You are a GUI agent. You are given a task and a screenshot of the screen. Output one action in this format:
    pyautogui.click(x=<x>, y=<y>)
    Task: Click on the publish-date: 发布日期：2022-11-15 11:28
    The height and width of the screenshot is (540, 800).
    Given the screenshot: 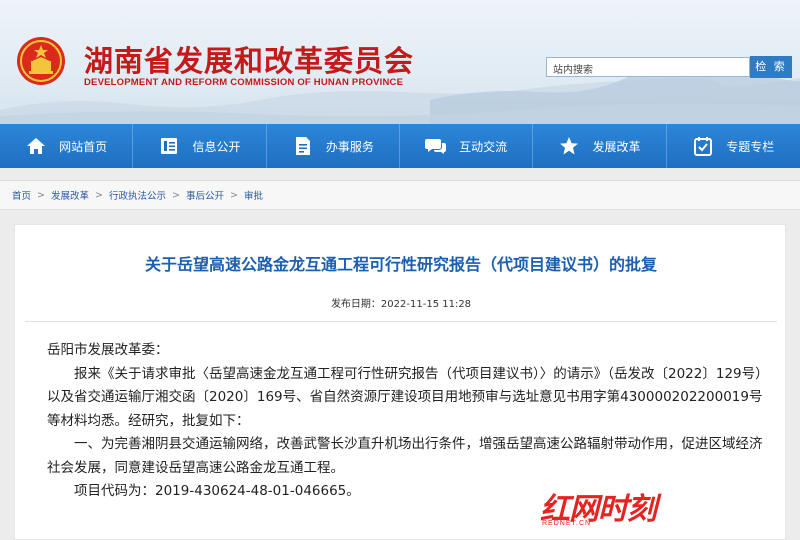 What is the action you would take?
    pyautogui.click(x=401, y=304)
    